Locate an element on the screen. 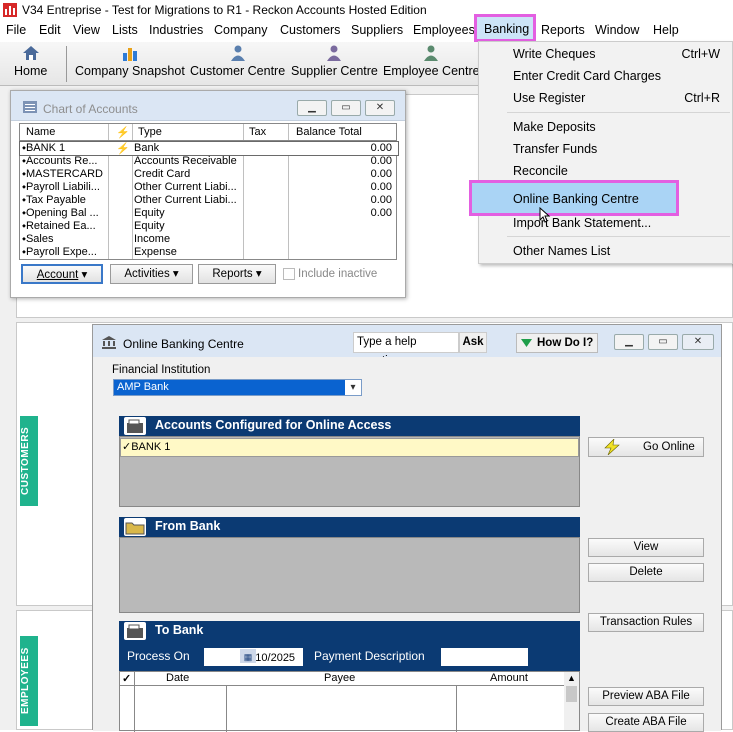  customer-centre-button: Customer Centre is located at coordinates (237, 61).